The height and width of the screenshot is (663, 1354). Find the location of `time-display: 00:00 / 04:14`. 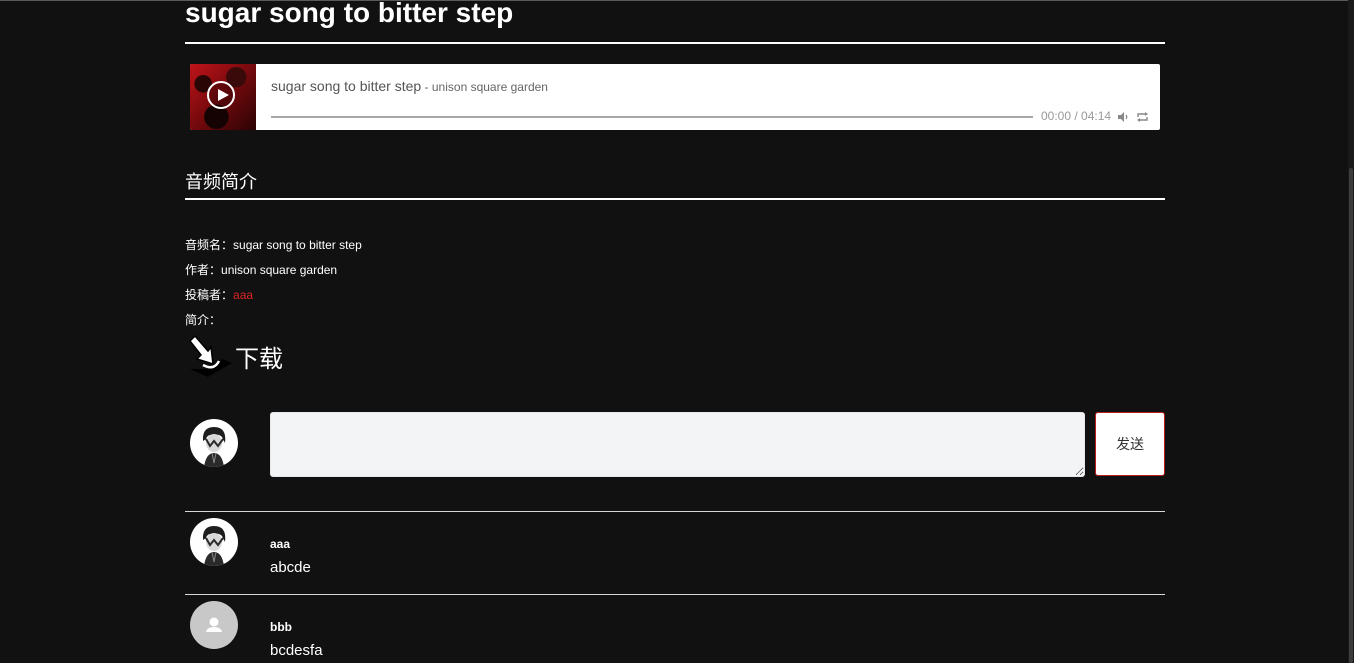

time-display: 00:00 / 04:14 is located at coordinates (1076, 116).